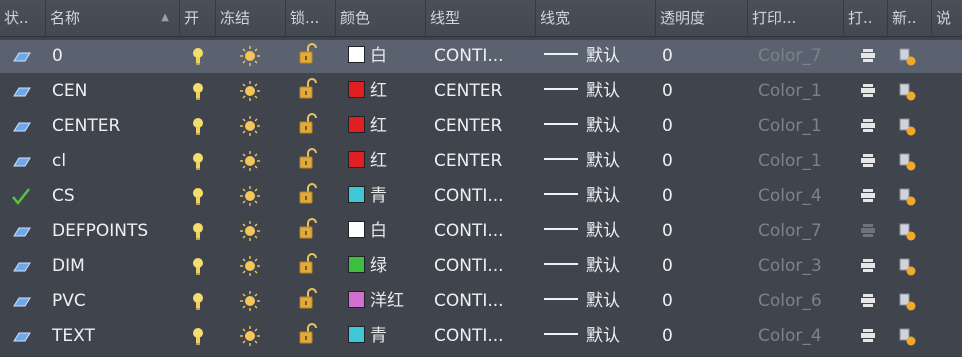 This screenshot has width=962, height=357. What do you see at coordinates (596, 18) in the screenshot?
I see `header-lineweight: 线宽` at bounding box center [596, 18].